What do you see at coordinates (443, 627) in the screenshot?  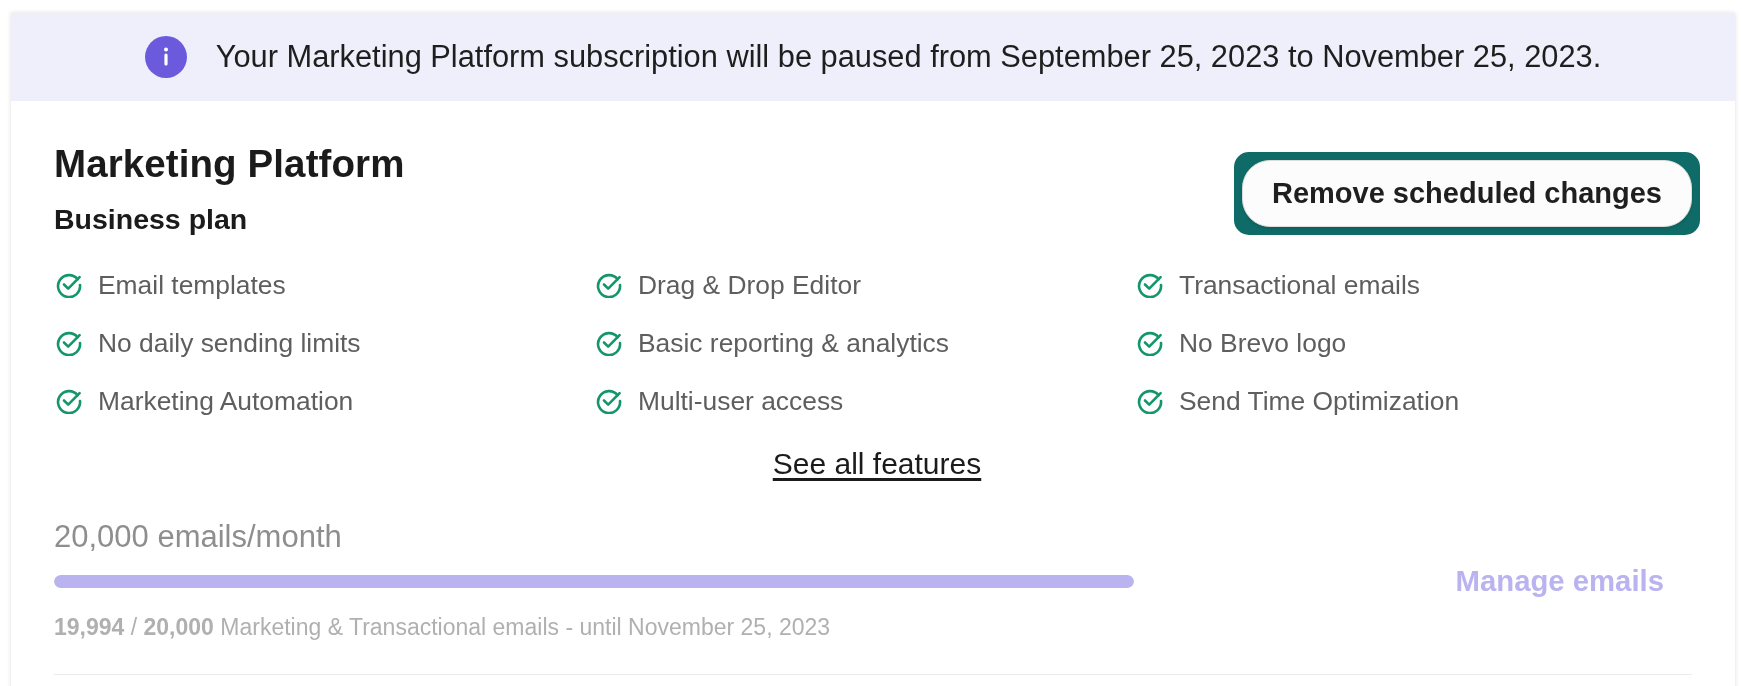 I see `usage-detail-text: 19,994 / 20,000 Marketing & Transactional emails - until November 25, 2023` at bounding box center [443, 627].